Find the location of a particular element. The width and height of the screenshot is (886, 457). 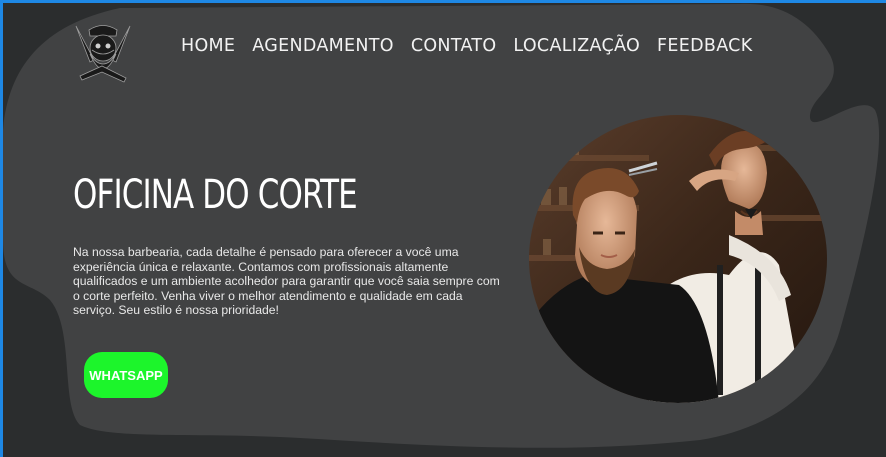

nav-contato: CONTATO is located at coordinates (454, 46).